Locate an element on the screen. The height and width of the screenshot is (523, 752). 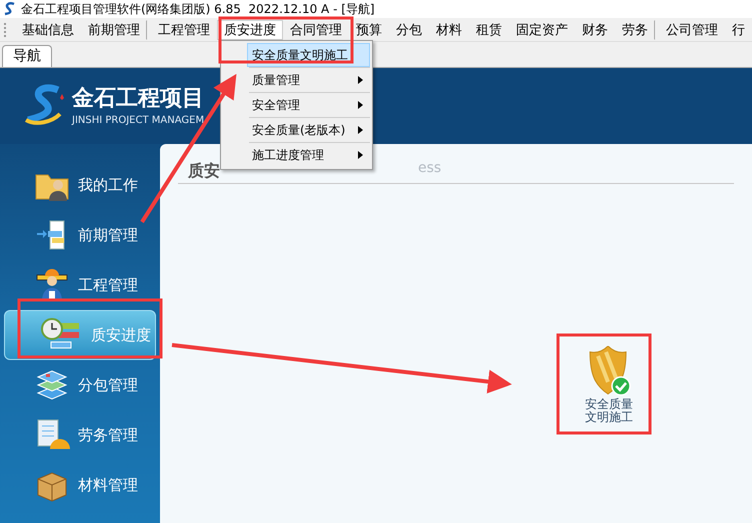
panel-title: 质安 is located at coordinates (204, 171).